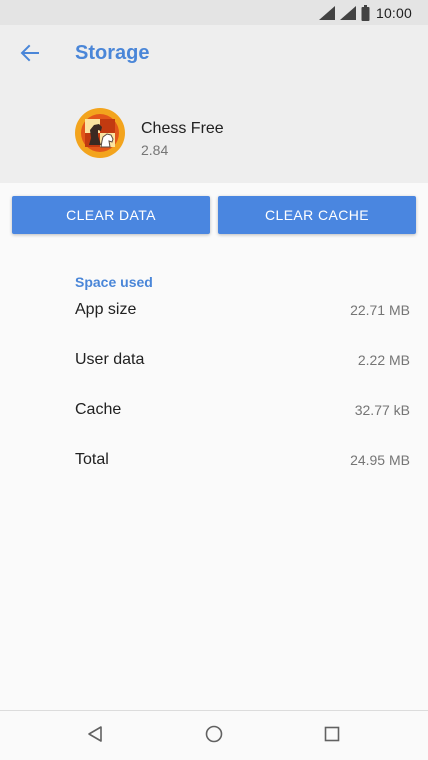 The width and height of the screenshot is (428, 760). What do you see at coordinates (380, 310) in the screenshot?
I see `row-value: 22.71 MB` at bounding box center [380, 310].